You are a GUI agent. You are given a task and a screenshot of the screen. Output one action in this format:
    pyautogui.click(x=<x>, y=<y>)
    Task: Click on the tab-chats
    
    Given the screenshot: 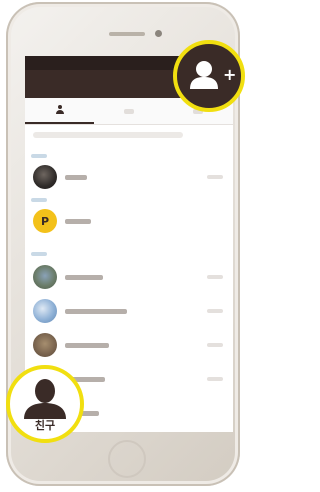 What is the action you would take?
    pyautogui.click(x=128, y=111)
    